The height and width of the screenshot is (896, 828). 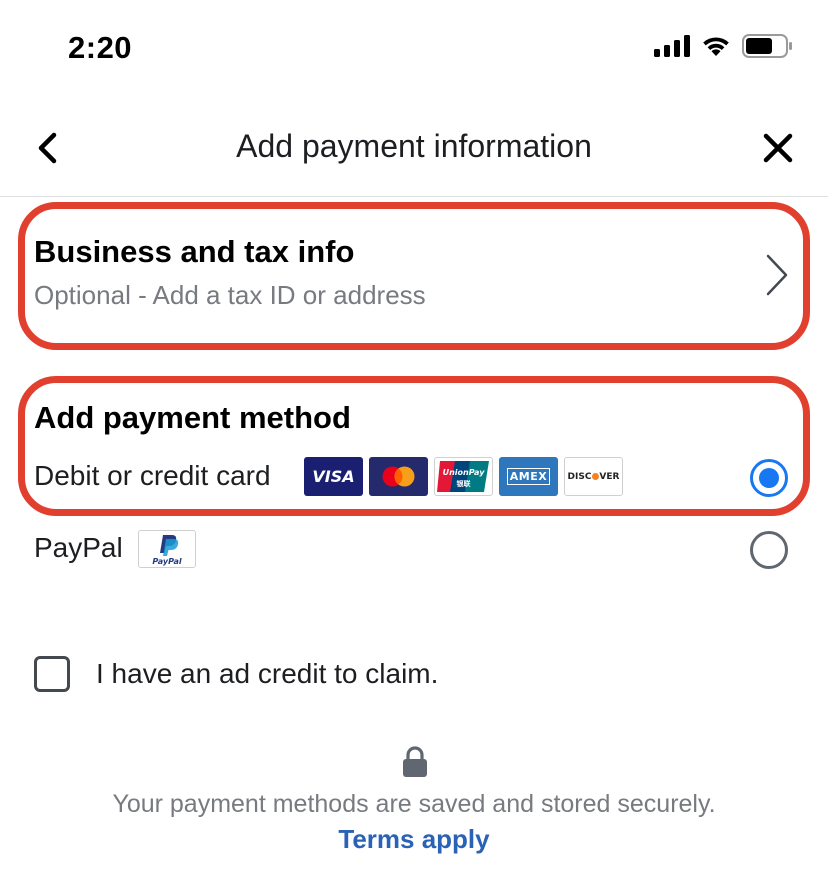 I want to click on discover-logo-text-b: VER, so click(x=609, y=476).